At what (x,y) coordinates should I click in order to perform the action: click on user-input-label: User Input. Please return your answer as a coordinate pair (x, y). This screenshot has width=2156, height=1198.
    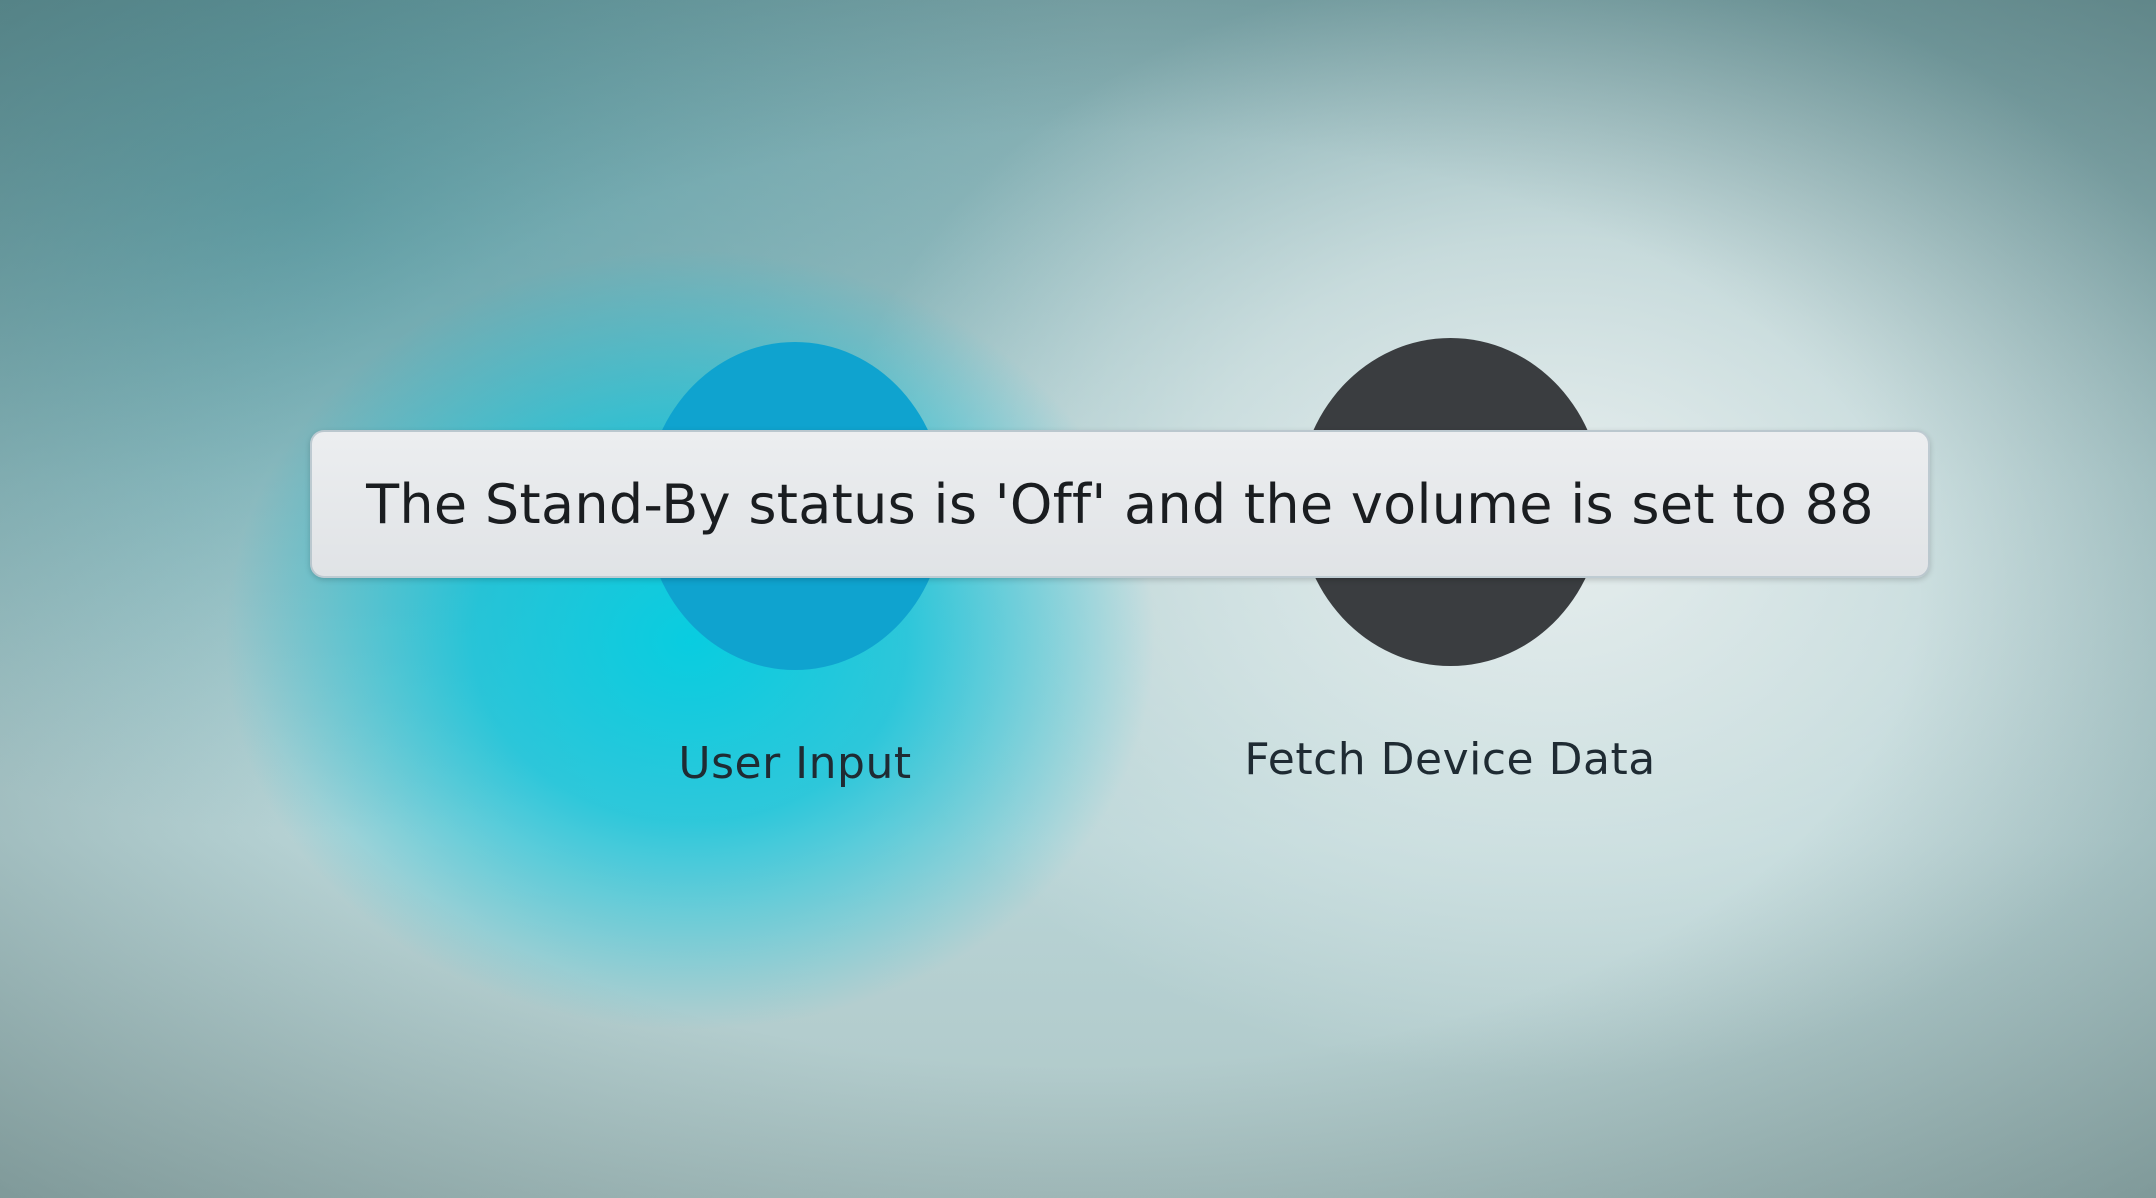
    Looking at the image, I should click on (795, 763).